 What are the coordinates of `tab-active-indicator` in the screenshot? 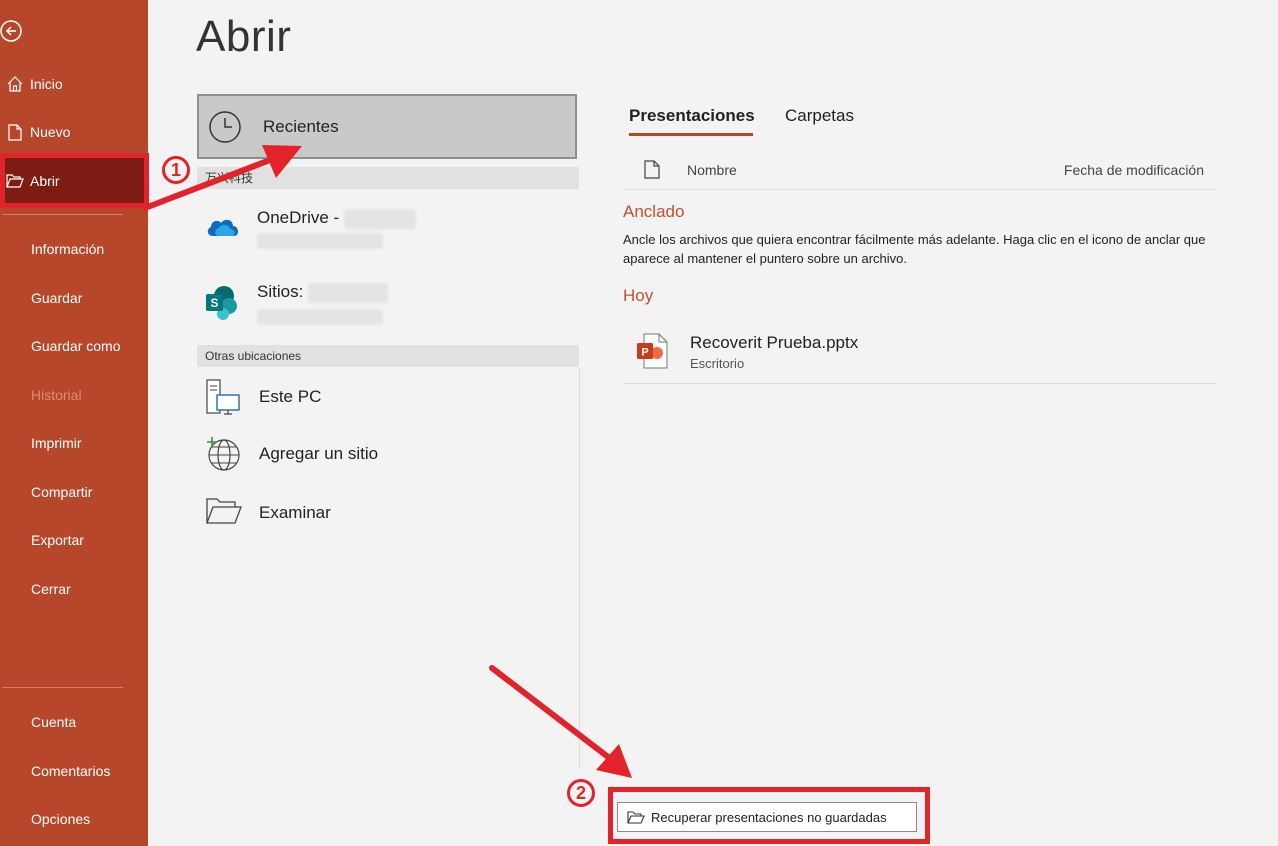 It's located at (691, 134).